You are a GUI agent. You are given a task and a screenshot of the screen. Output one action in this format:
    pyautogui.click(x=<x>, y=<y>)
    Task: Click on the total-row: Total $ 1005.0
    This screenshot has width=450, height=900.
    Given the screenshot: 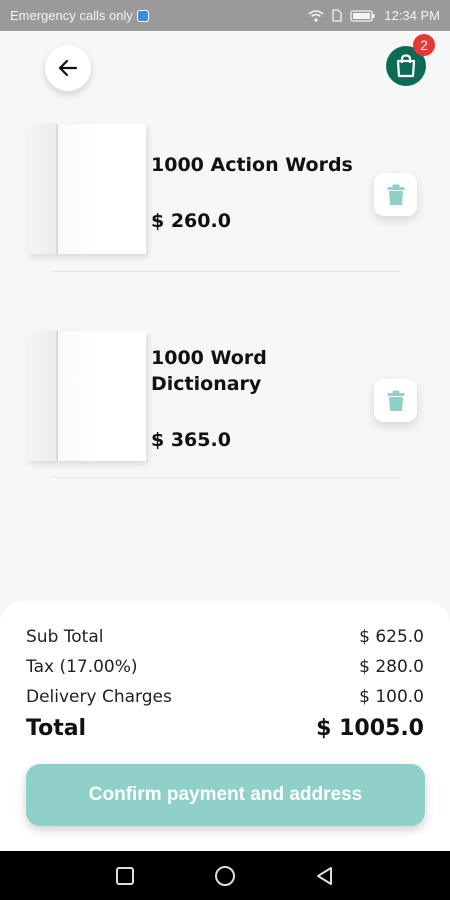 What is the action you would take?
    pyautogui.click(x=225, y=728)
    